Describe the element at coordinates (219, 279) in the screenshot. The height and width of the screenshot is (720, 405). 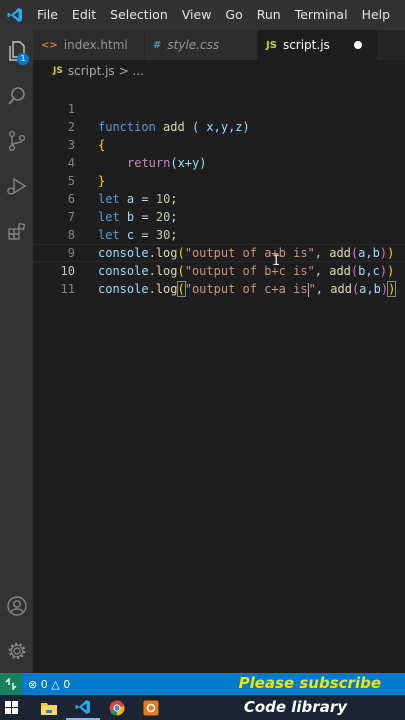
I see `code-line: 11` at that location.